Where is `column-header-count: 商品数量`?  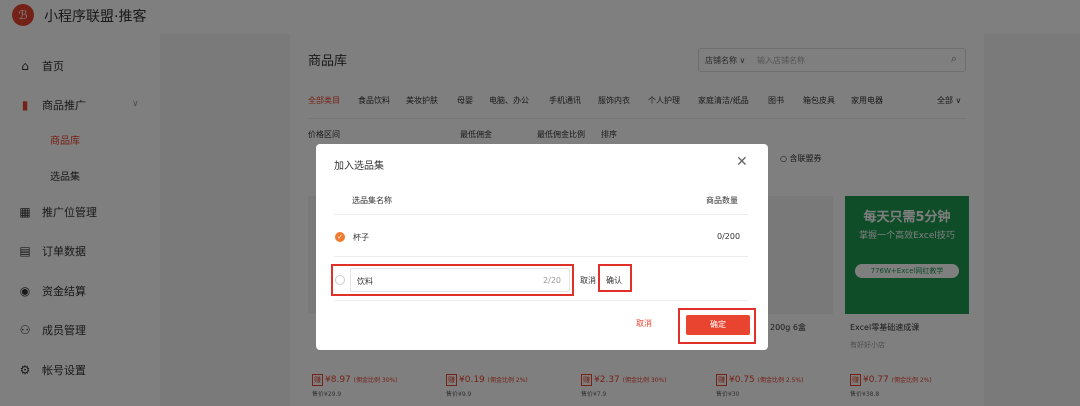 column-header-count: 商品数量 is located at coordinates (722, 200).